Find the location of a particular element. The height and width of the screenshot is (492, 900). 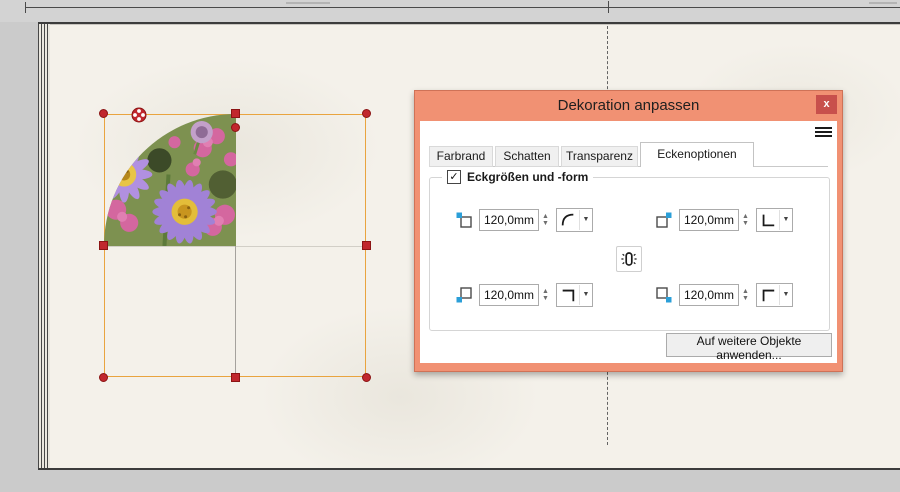

flower-image is located at coordinates (170, 180).